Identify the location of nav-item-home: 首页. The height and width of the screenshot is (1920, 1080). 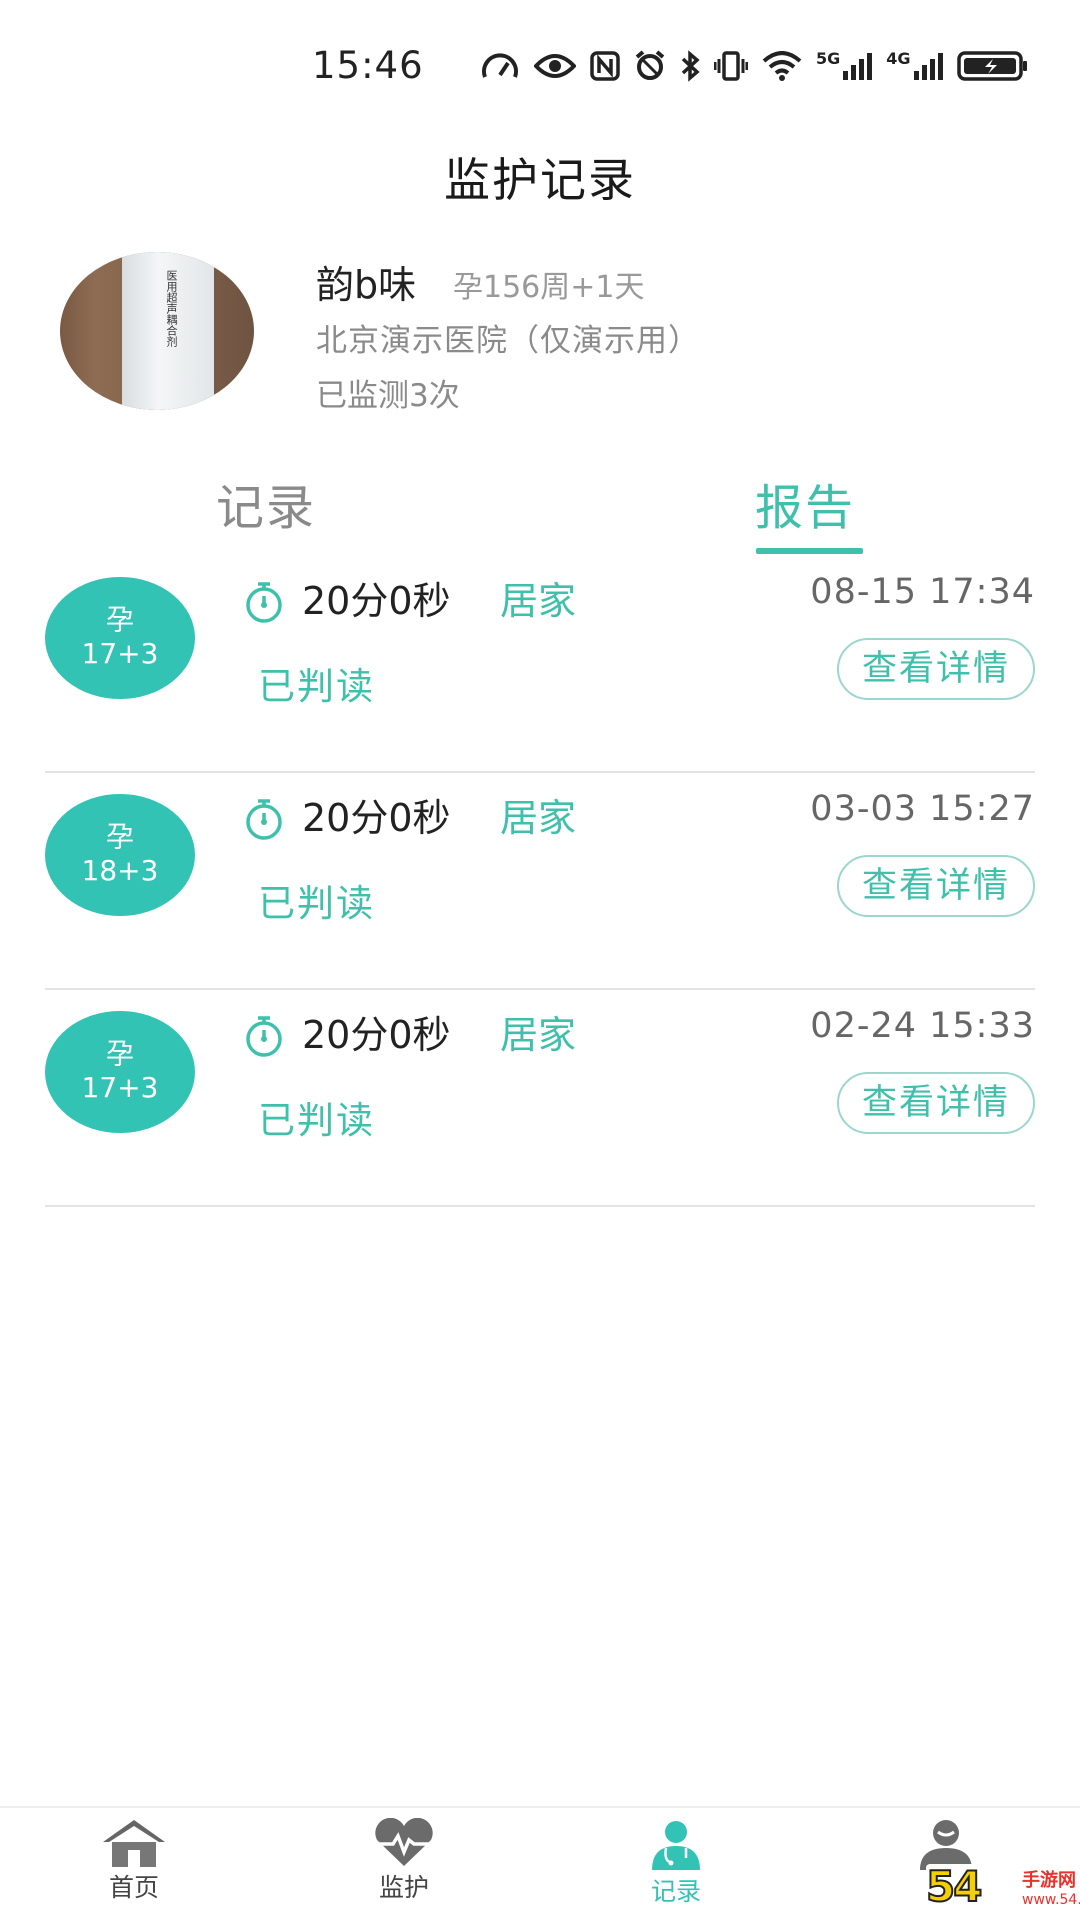
(134, 1856).